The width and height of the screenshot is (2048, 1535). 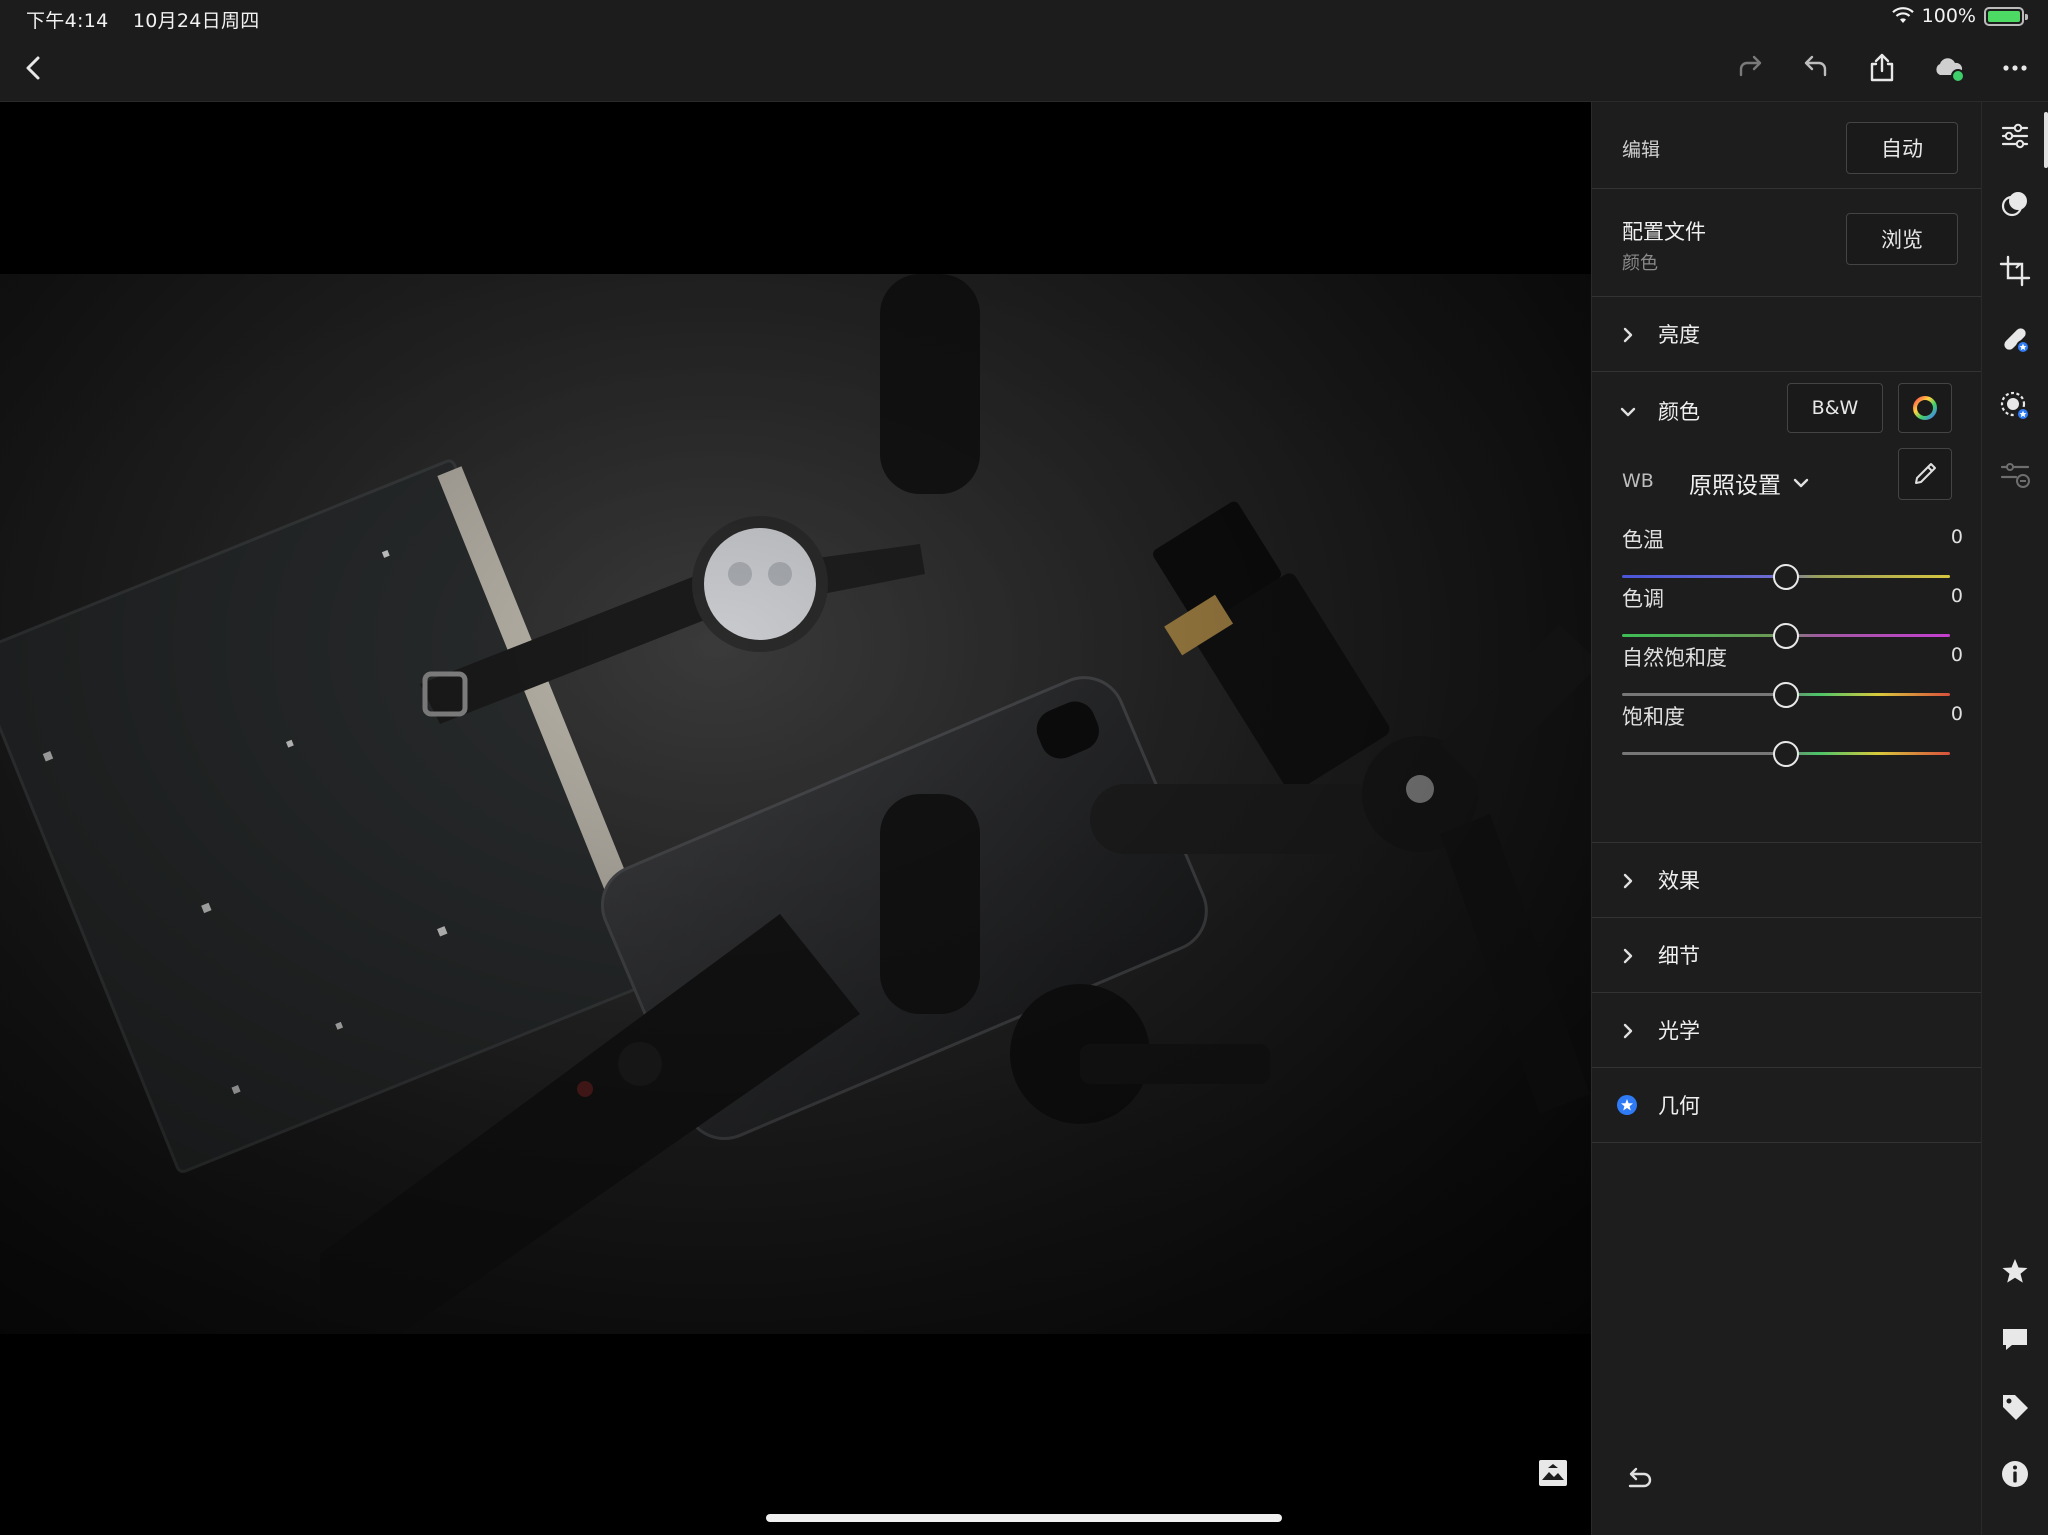 I want to click on wifi-icon, so click(x=1902, y=15).